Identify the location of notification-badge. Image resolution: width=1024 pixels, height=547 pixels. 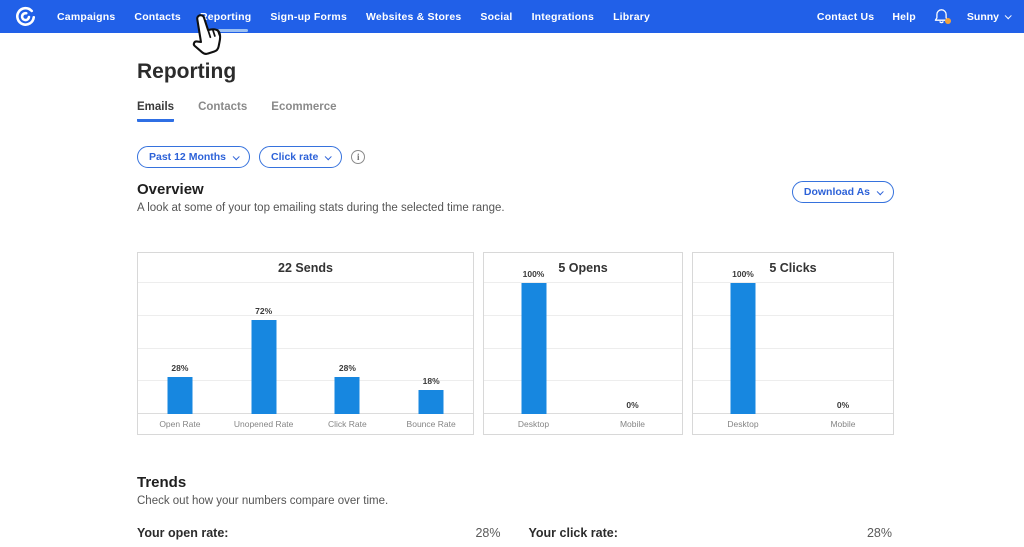
(947, 21).